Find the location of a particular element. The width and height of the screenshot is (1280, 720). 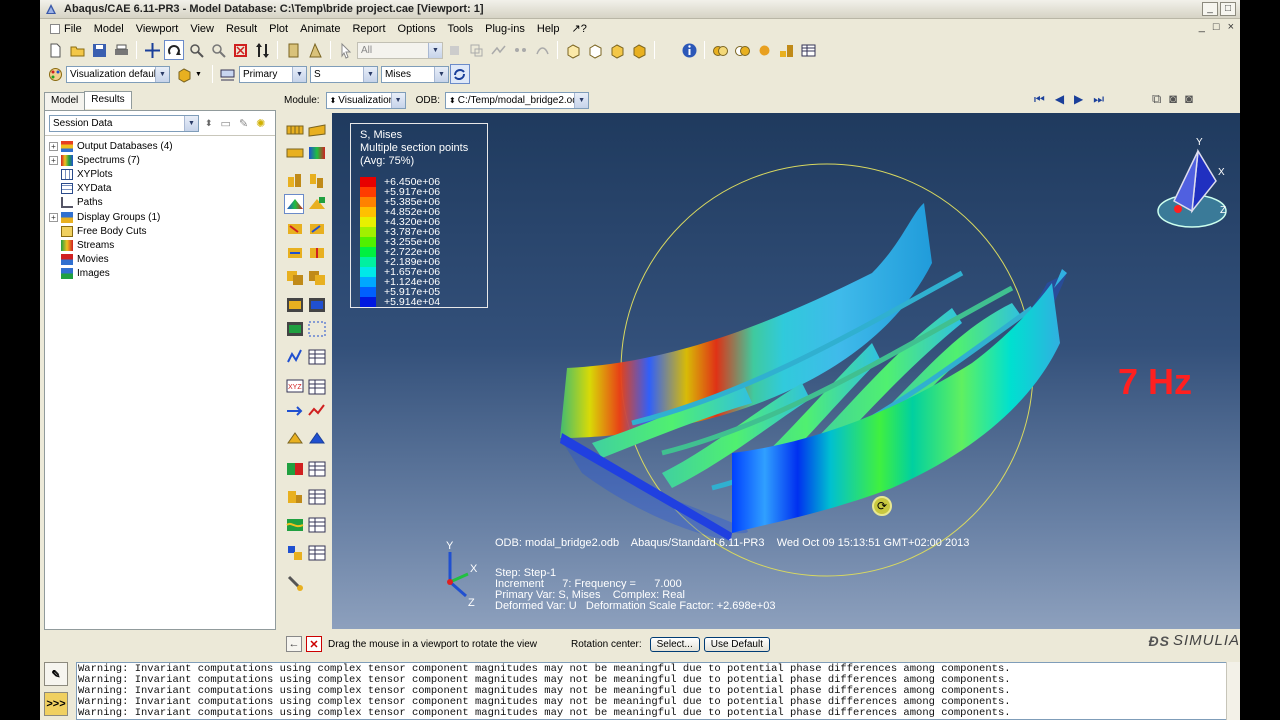

print-icon is located at coordinates (121, 50).